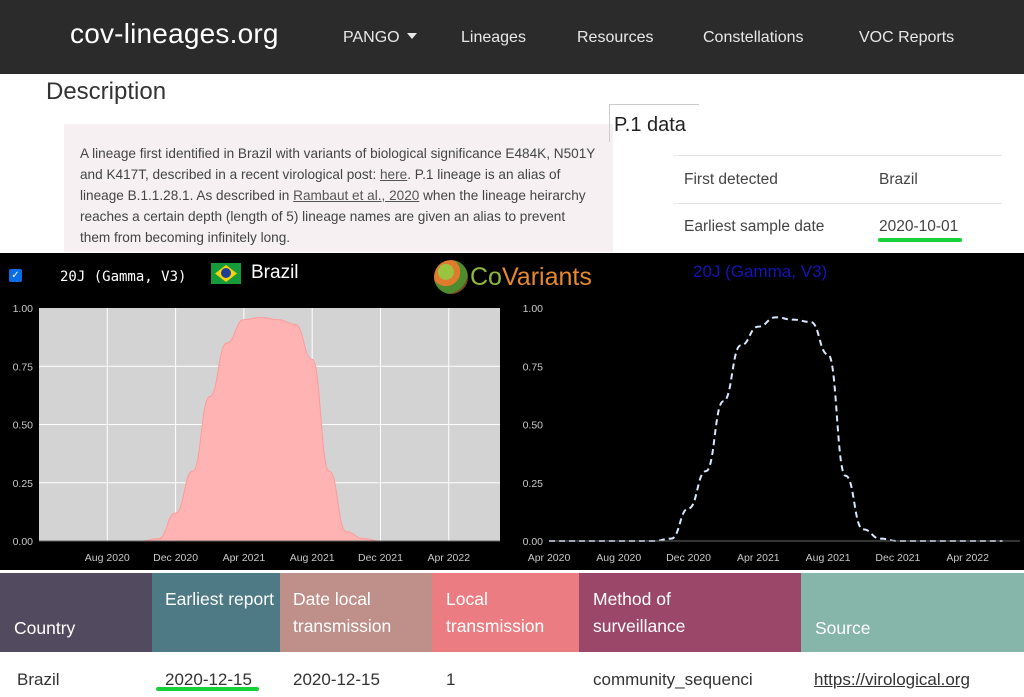 This screenshot has height=697, width=1024. Describe the element at coordinates (371, 37) in the screenshot. I see `nav-pango-label: PANGO` at that location.